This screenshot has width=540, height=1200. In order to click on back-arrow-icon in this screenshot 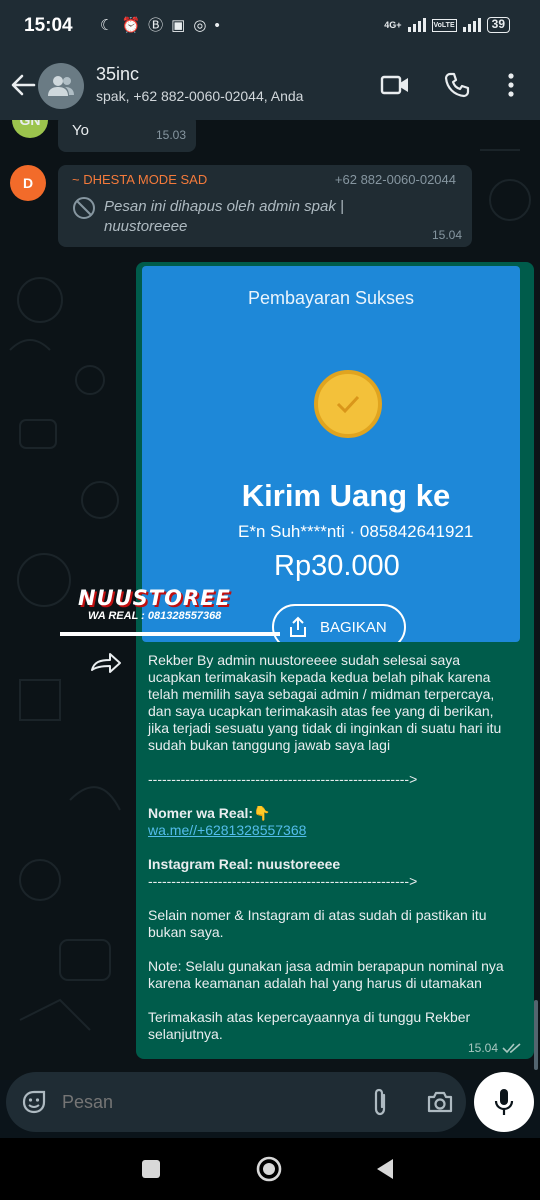, I will do `click(23, 85)`.